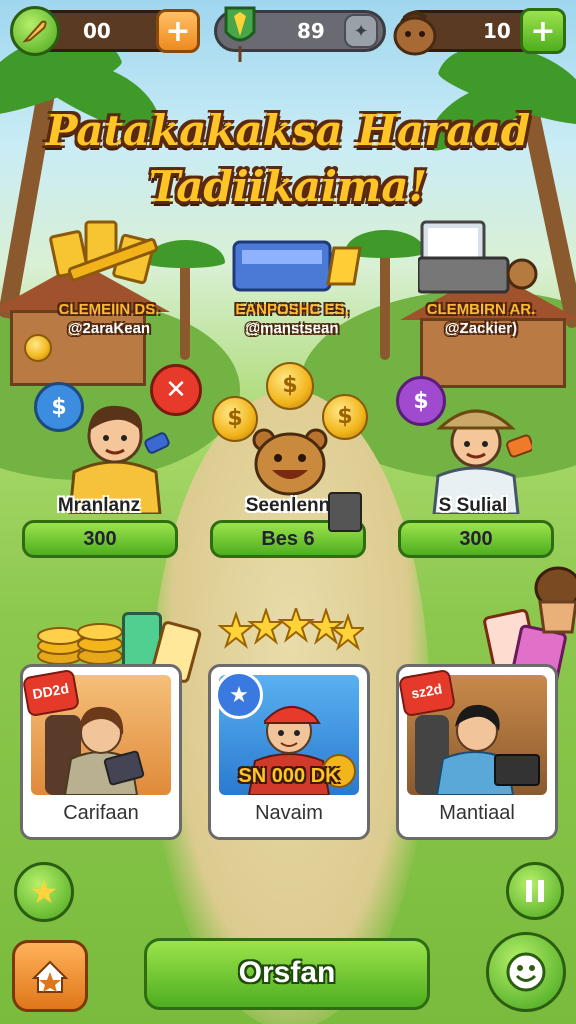  I want to click on center-currency-button: ✦, so click(361, 31).